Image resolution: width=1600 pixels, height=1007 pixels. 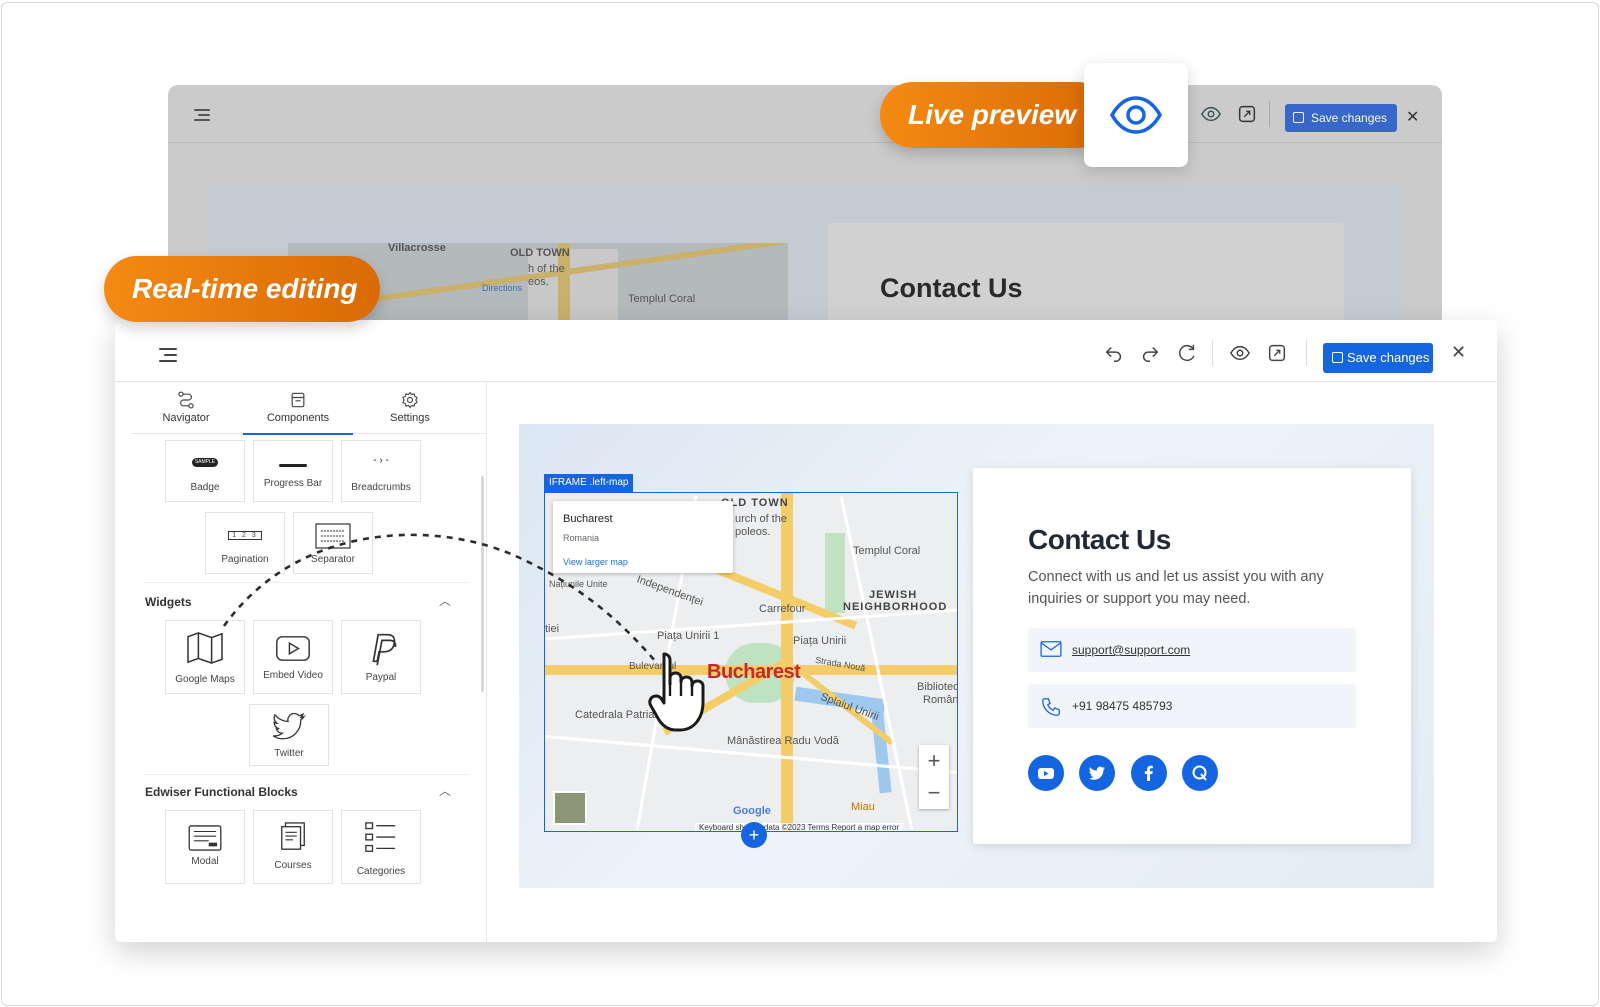 What do you see at coordinates (1099, 539) in the screenshot?
I see `contact-title: Contact Us` at bounding box center [1099, 539].